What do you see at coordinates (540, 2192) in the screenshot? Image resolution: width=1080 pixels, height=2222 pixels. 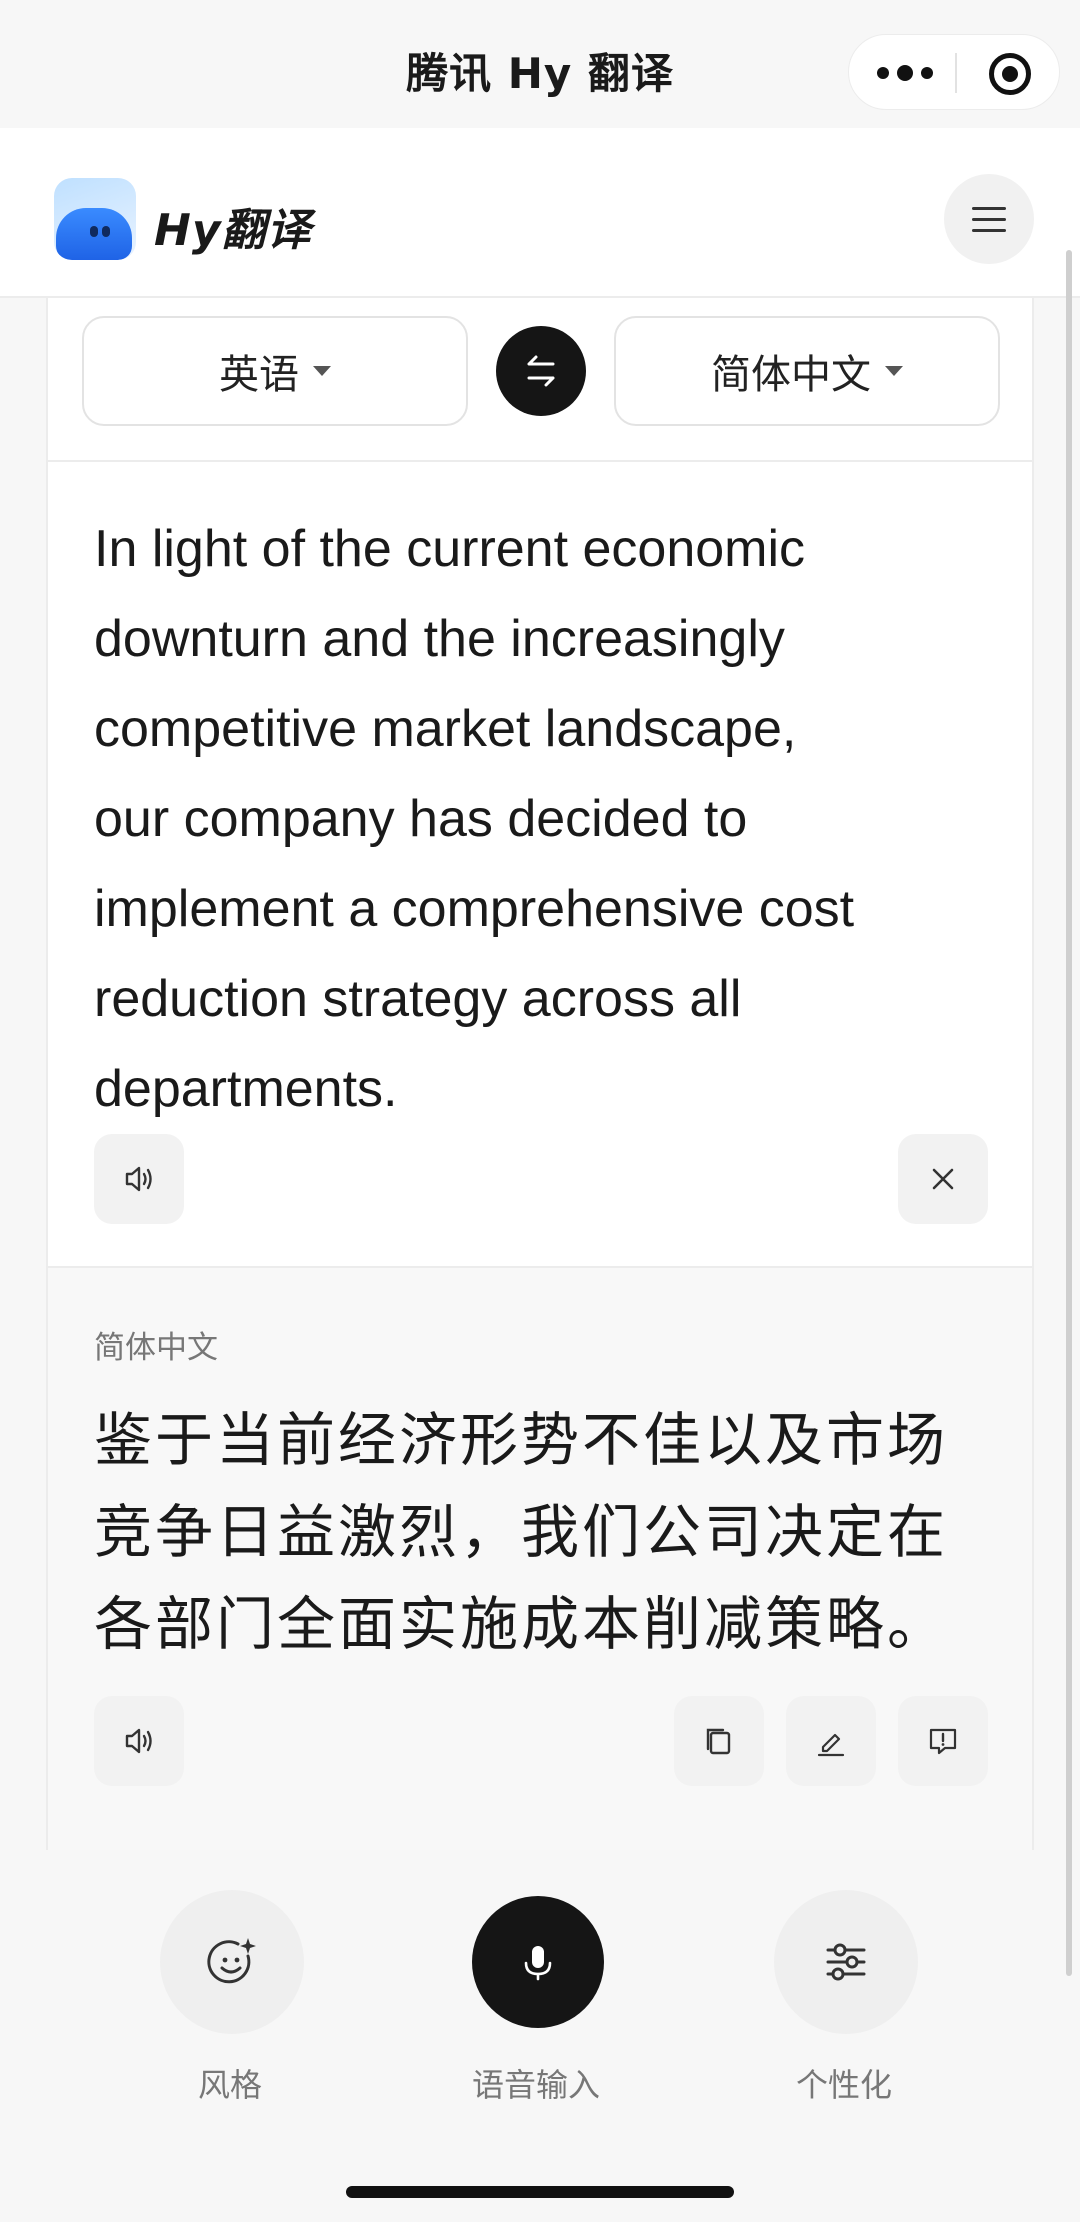 I see `home-indicator` at bounding box center [540, 2192].